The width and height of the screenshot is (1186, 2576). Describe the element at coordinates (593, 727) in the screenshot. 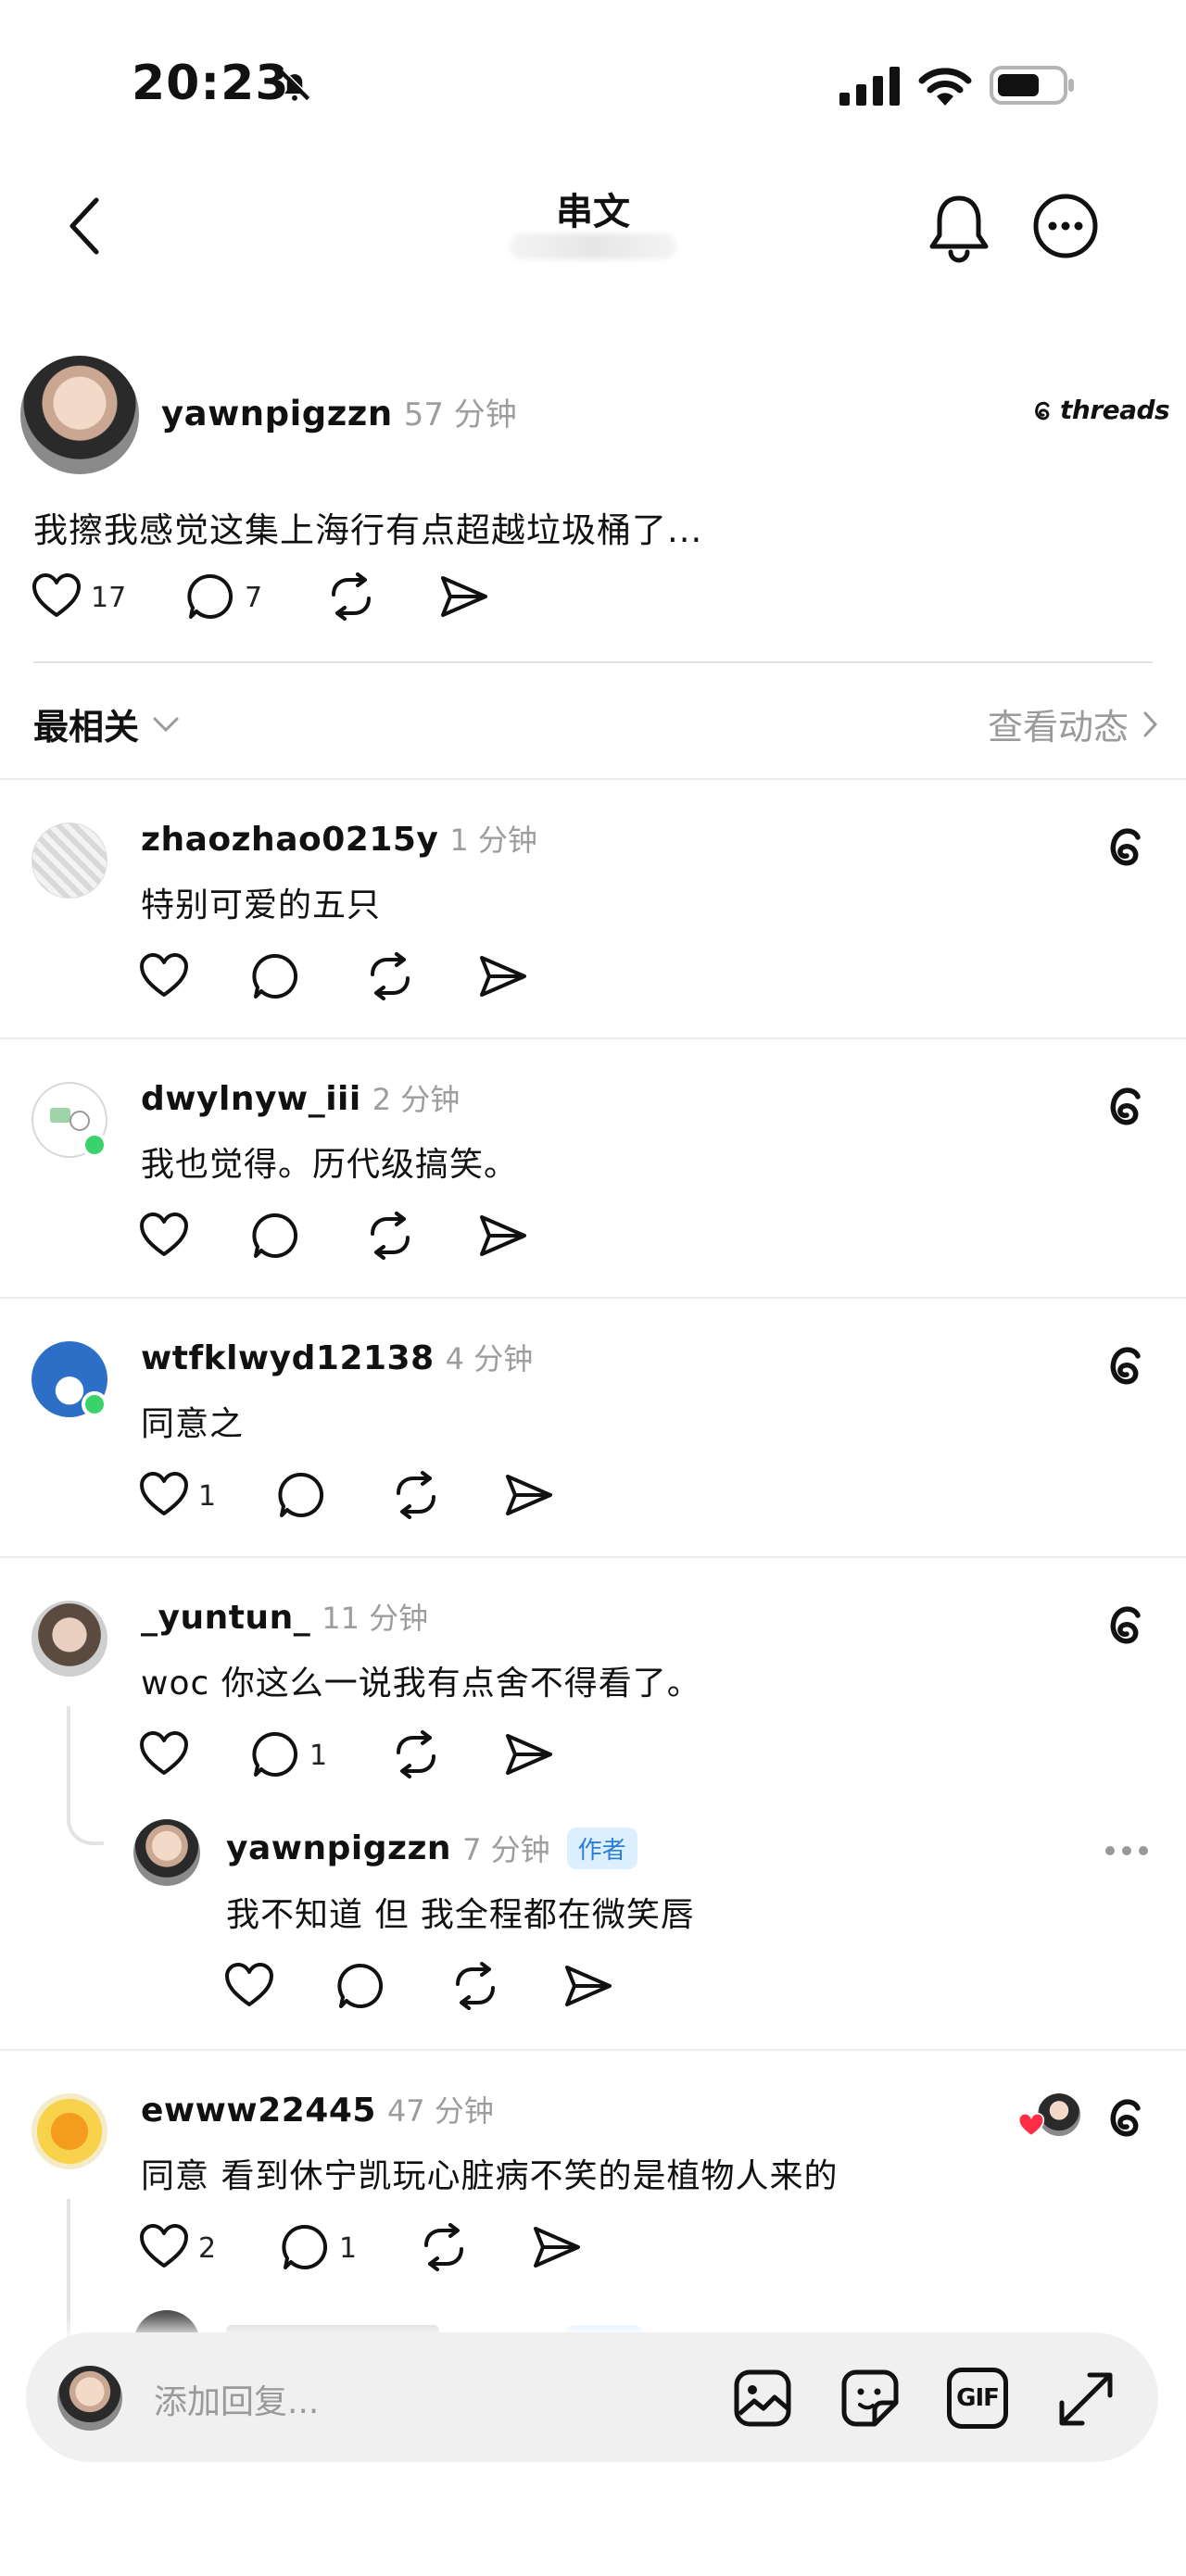

I see `sort-bar: 最相关 查看动态` at that location.